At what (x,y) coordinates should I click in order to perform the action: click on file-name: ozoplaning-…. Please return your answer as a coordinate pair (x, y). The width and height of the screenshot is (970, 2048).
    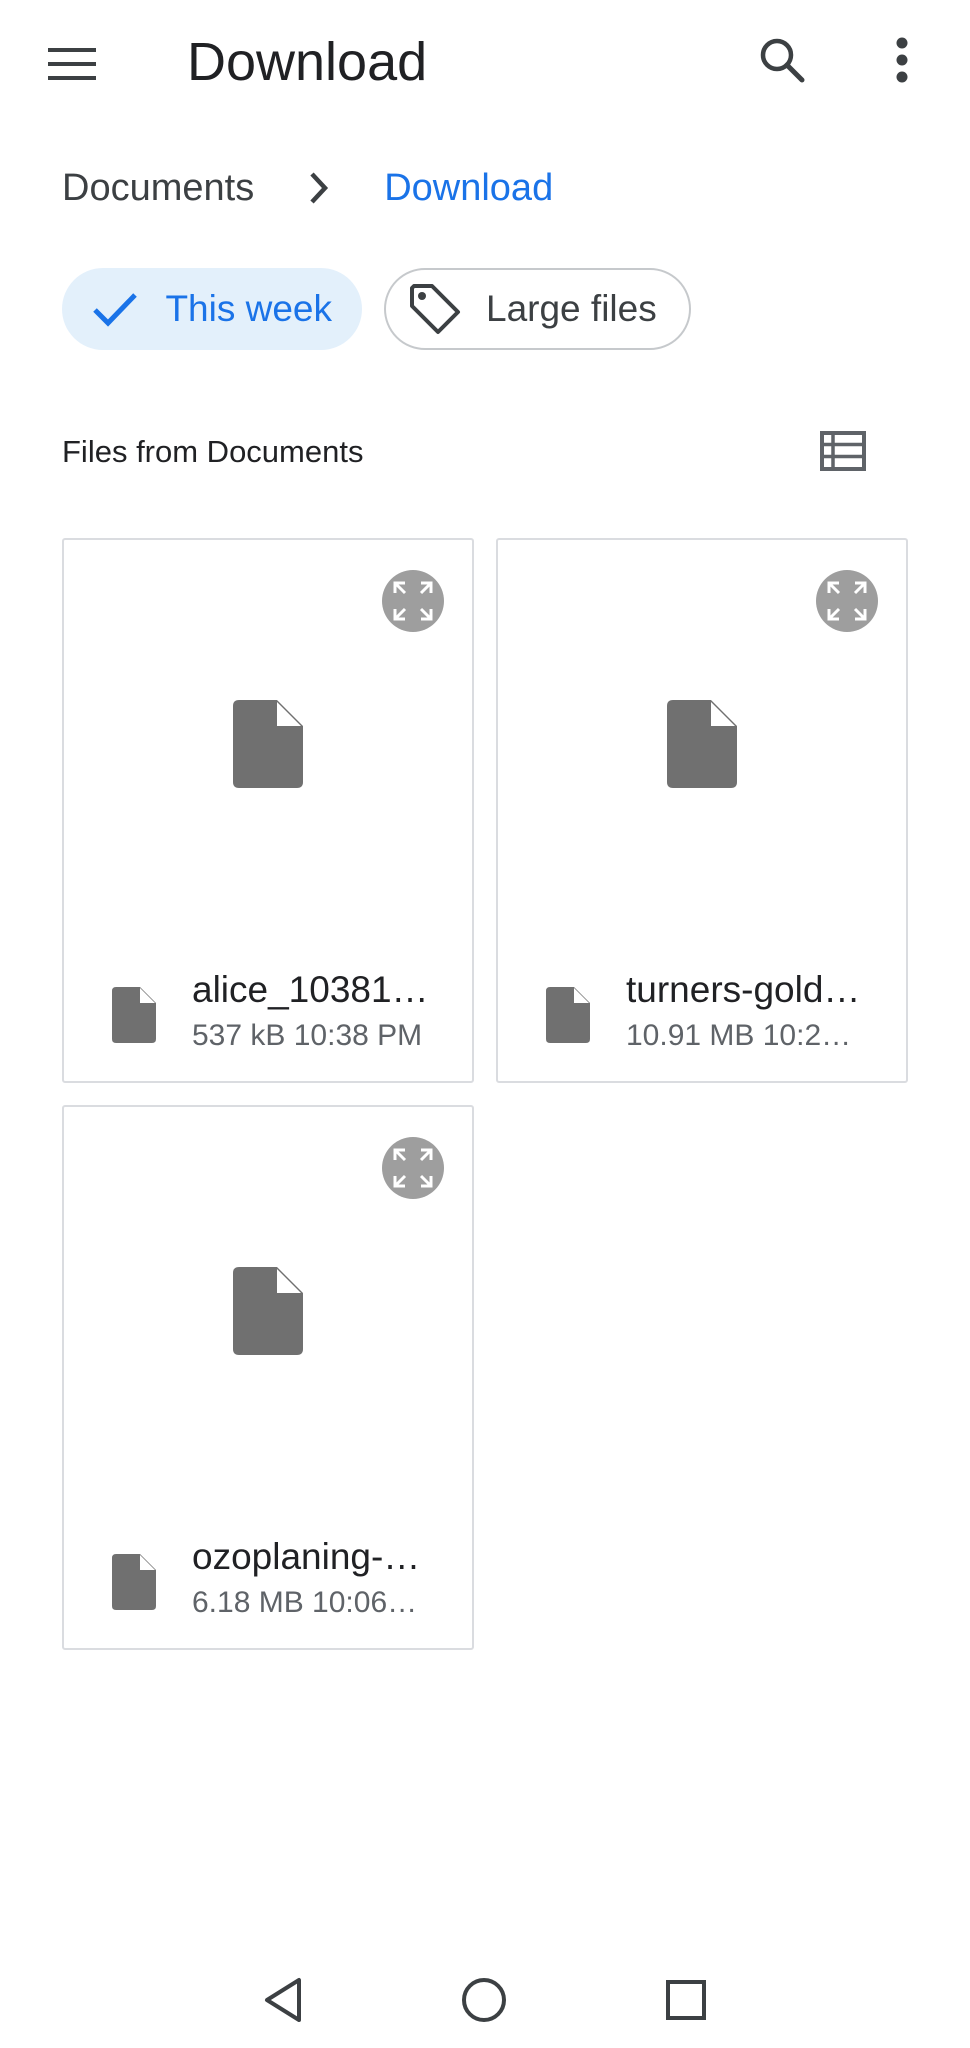
    Looking at the image, I should click on (306, 1556).